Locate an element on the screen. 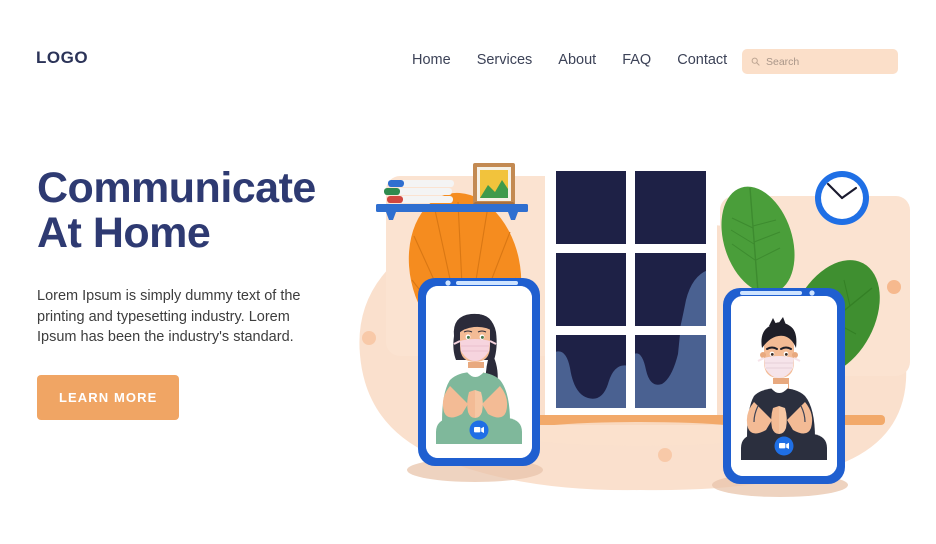 The height and width of the screenshot is (544, 936). decor-dot-left is located at coordinates (369, 338).